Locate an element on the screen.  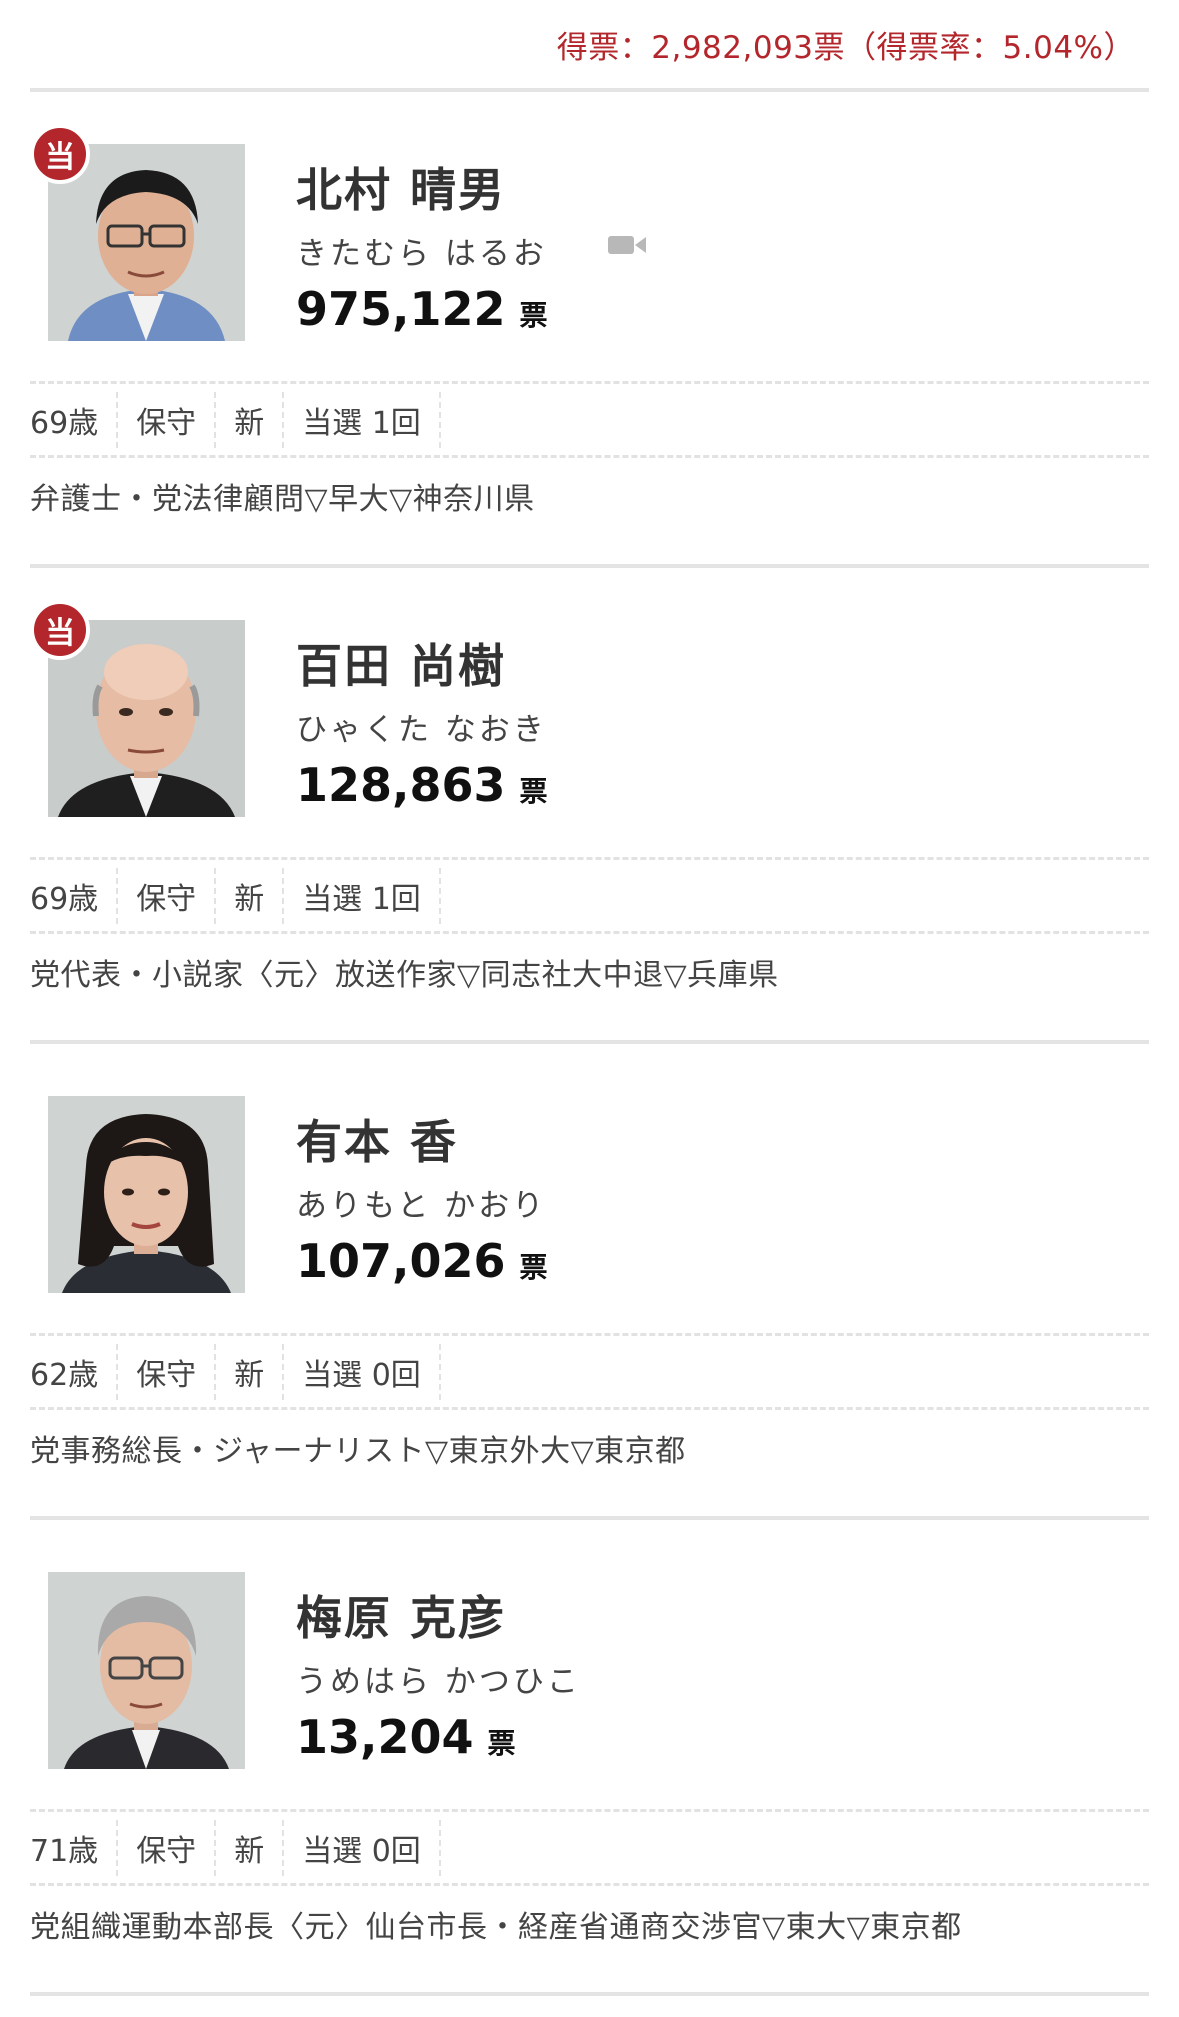
candidate-age: 62歳 is located at coordinates (74, 1371).